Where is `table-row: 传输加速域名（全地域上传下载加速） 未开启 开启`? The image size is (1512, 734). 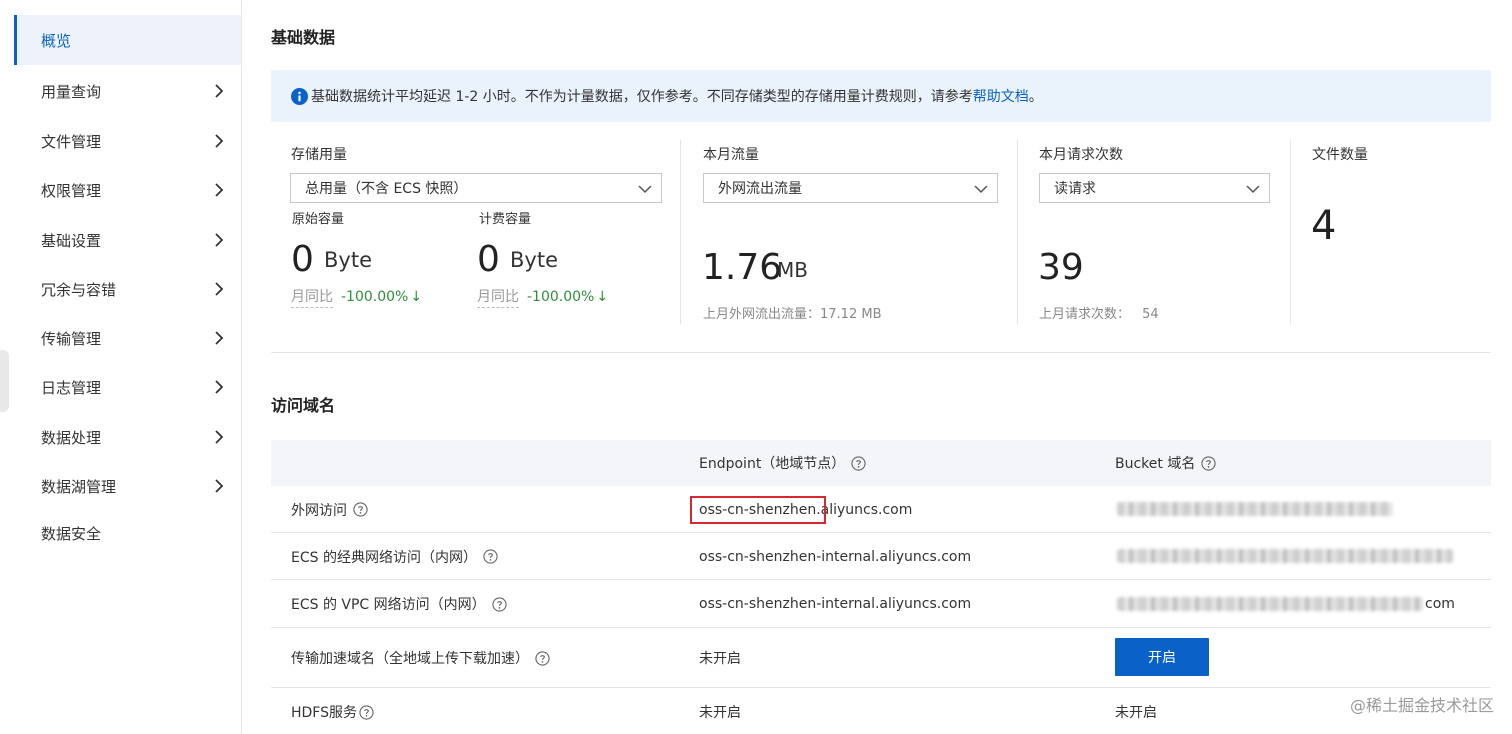 table-row: 传输加速域名（全地域上传下载加速） 未开启 开启 is located at coordinates (881, 658).